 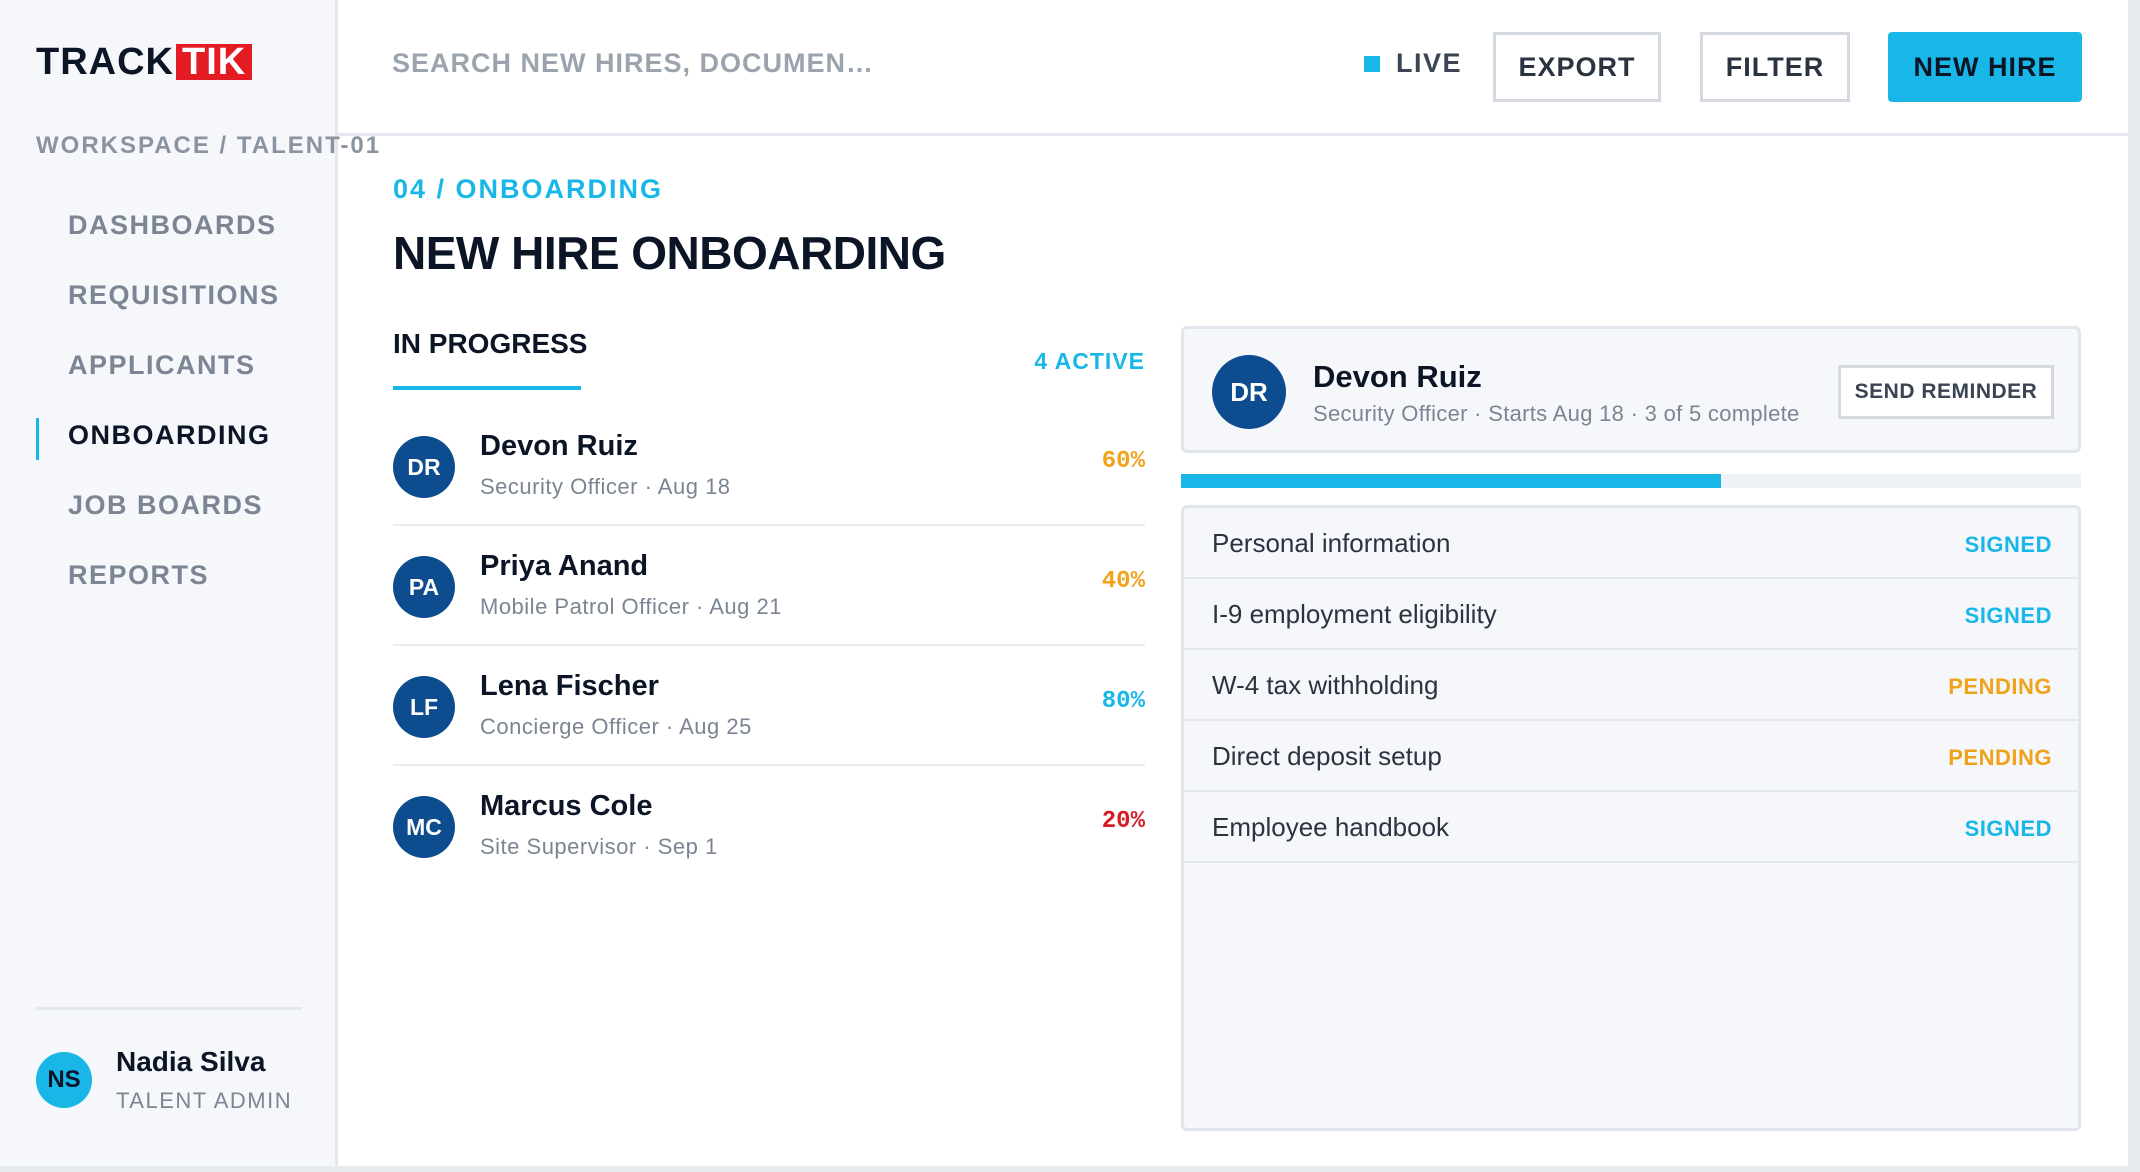 I want to click on user-avatar: NS, so click(x=64, y=1080).